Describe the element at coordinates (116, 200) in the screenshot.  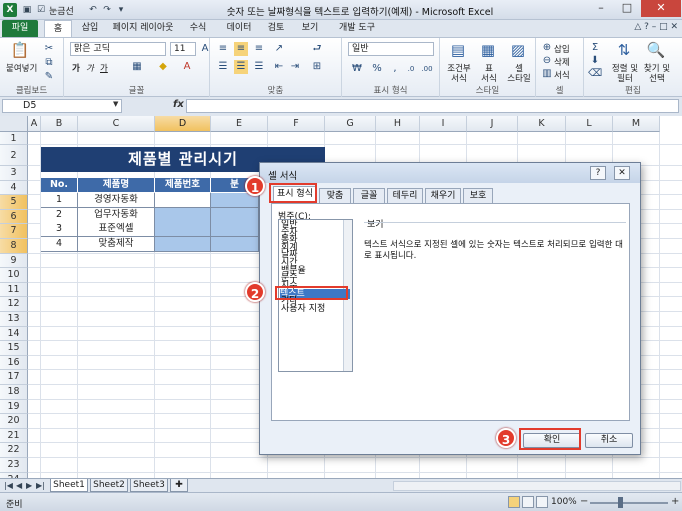
I see `cell-product-name: 경영자동화` at that location.